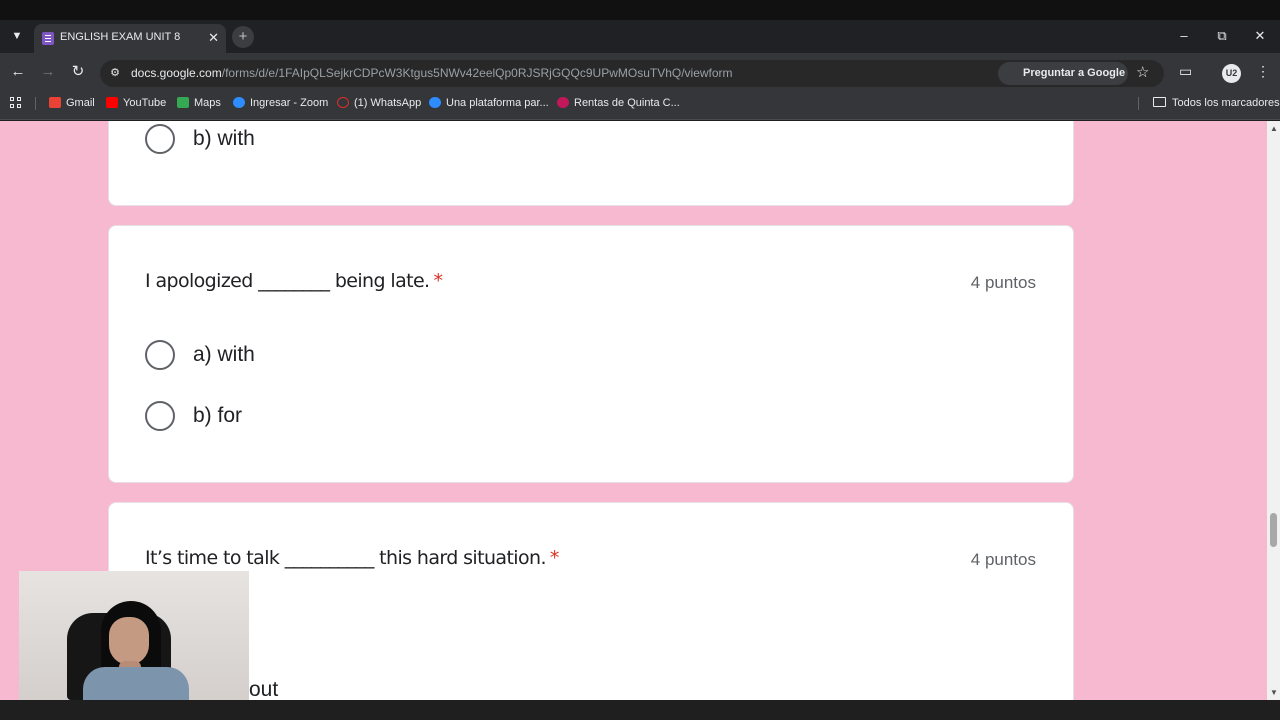  What do you see at coordinates (343, 102) in the screenshot?
I see `whatsapp-icon` at bounding box center [343, 102].